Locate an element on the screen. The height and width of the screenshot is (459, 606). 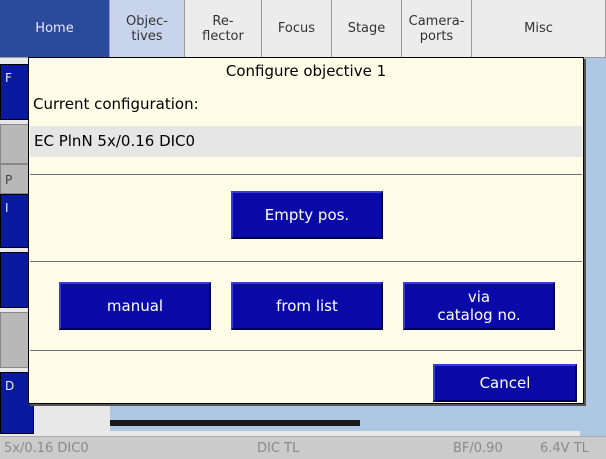
side-field-2-label: P is located at coordinates (9, 180).